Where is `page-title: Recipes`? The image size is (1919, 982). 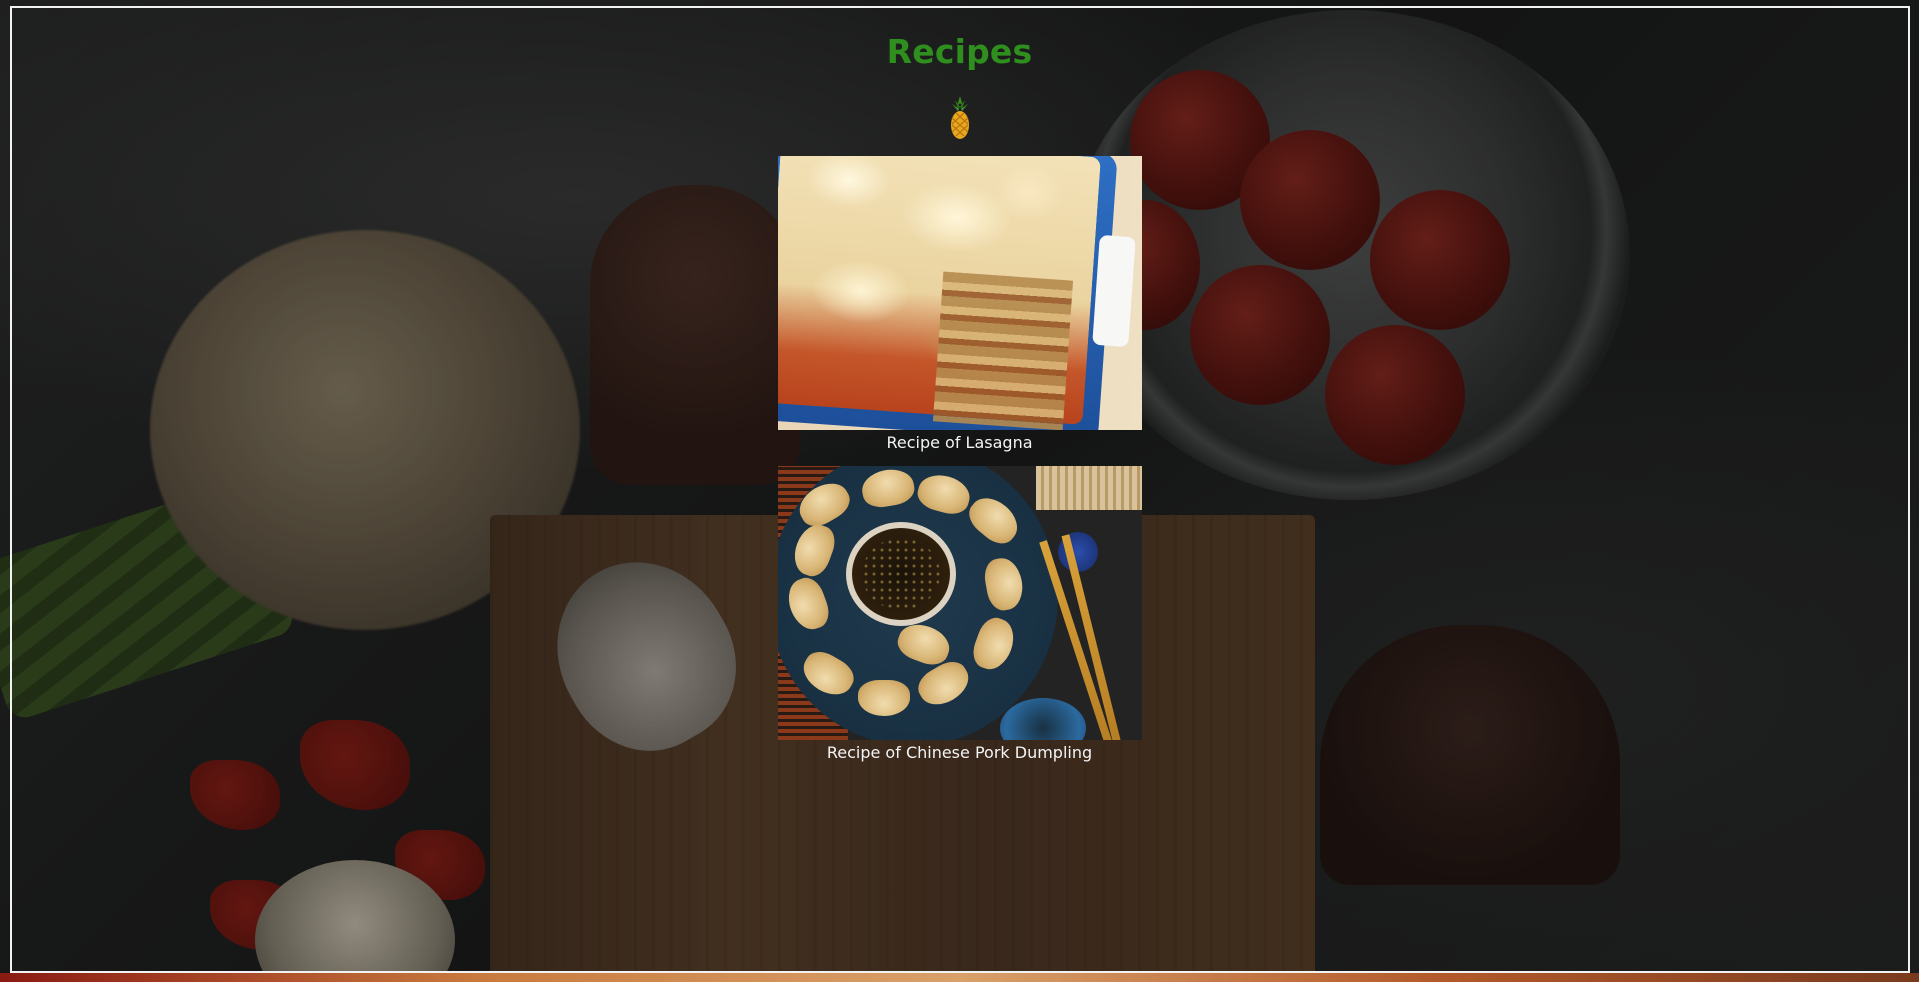 page-title: Recipes is located at coordinates (959, 51).